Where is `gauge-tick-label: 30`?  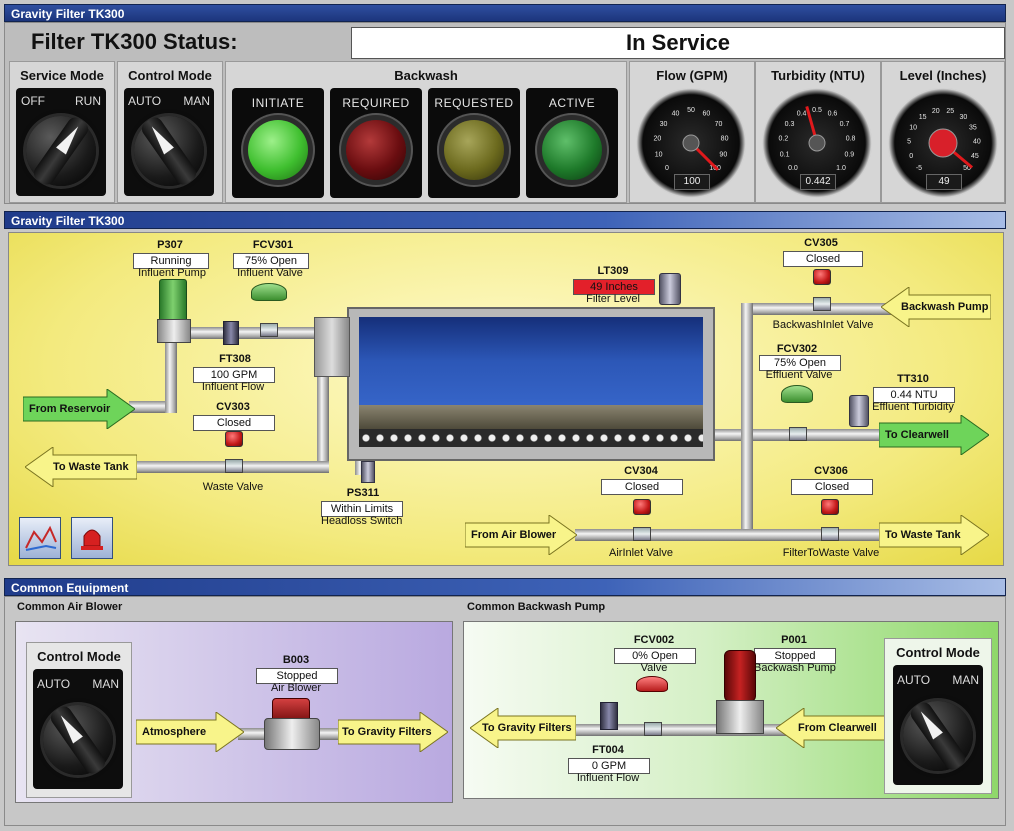 gauge-tick-label: 30 is located at coordinates (963, 117).